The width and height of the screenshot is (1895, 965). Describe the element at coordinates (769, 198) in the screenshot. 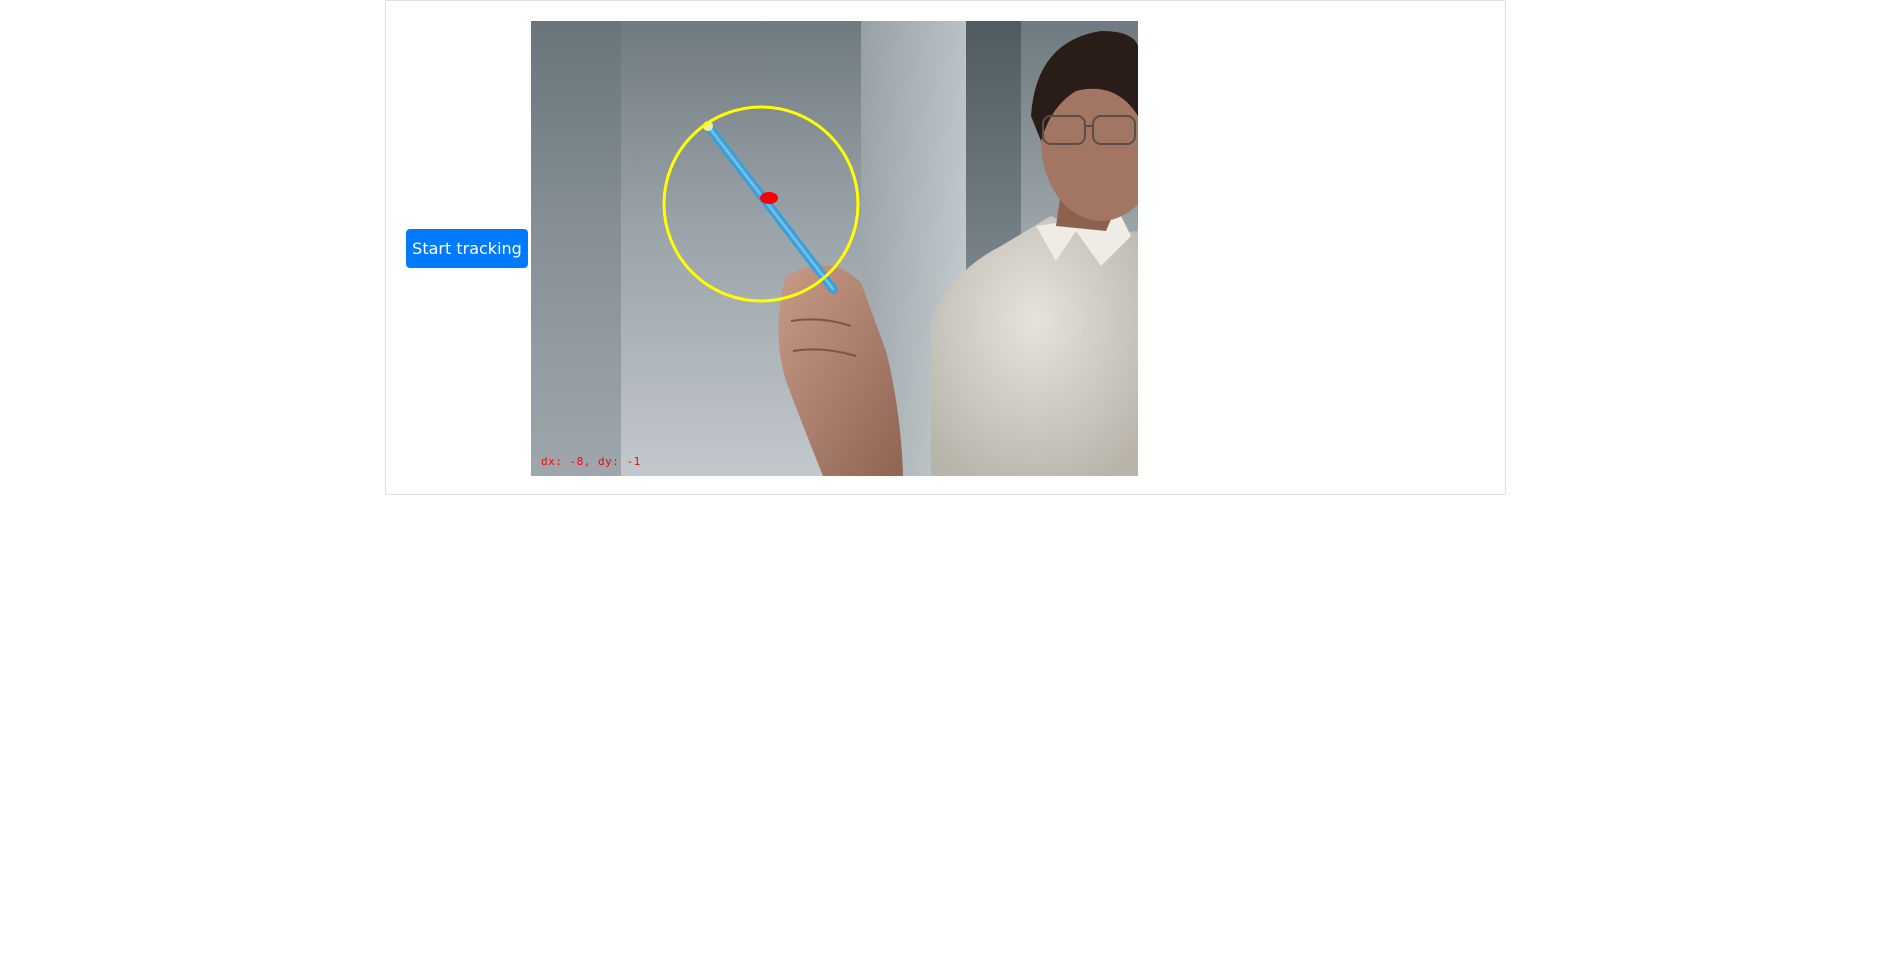

I see `tracked-point` at that location.